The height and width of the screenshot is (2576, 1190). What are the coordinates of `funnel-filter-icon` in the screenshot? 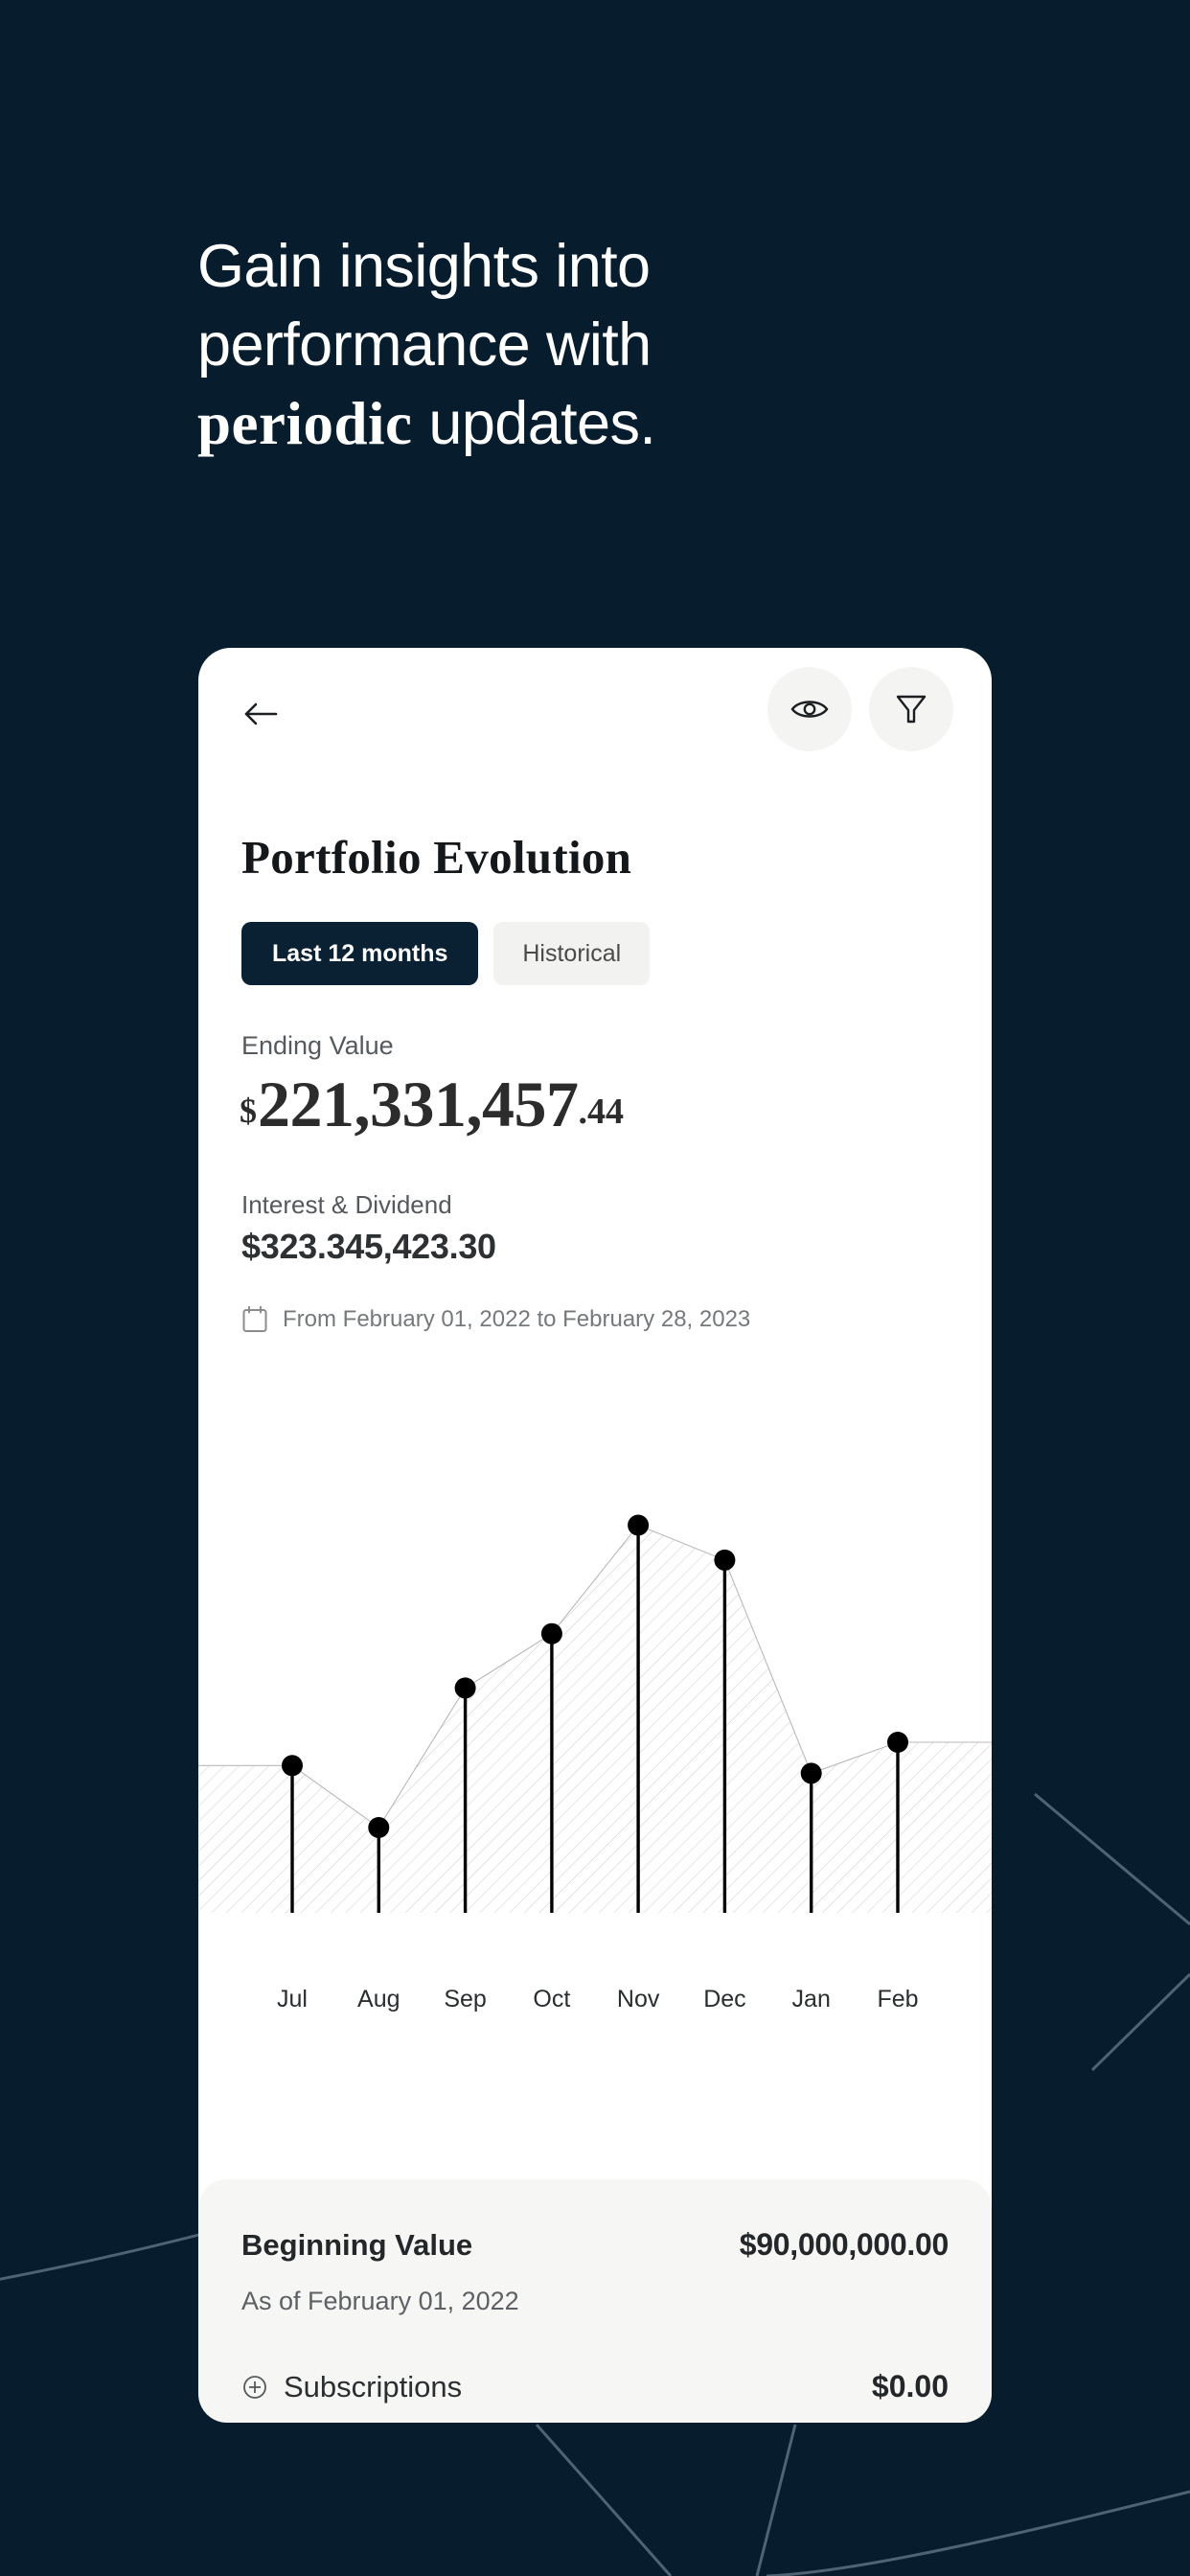 It's located at (912, 709).